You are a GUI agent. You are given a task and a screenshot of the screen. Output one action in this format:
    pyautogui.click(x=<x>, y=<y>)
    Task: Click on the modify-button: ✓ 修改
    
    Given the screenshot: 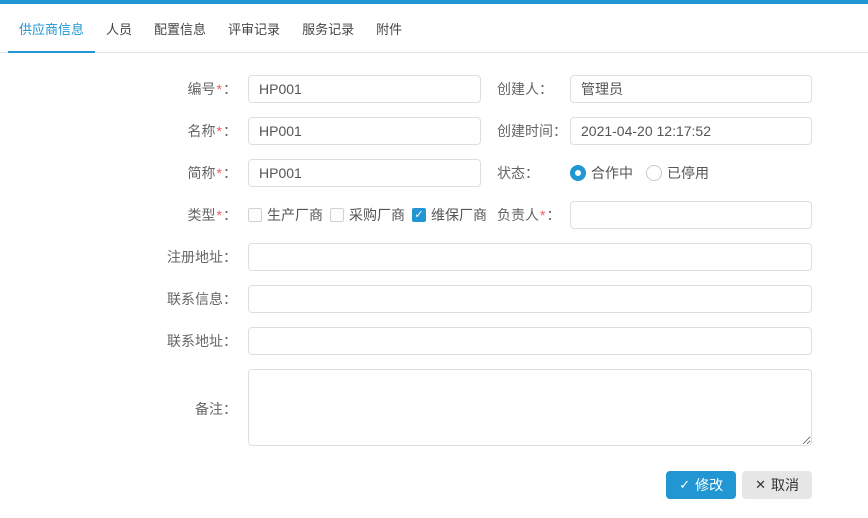 What is the action you would take?
    pyautogui.click(x=701, y=485)
    